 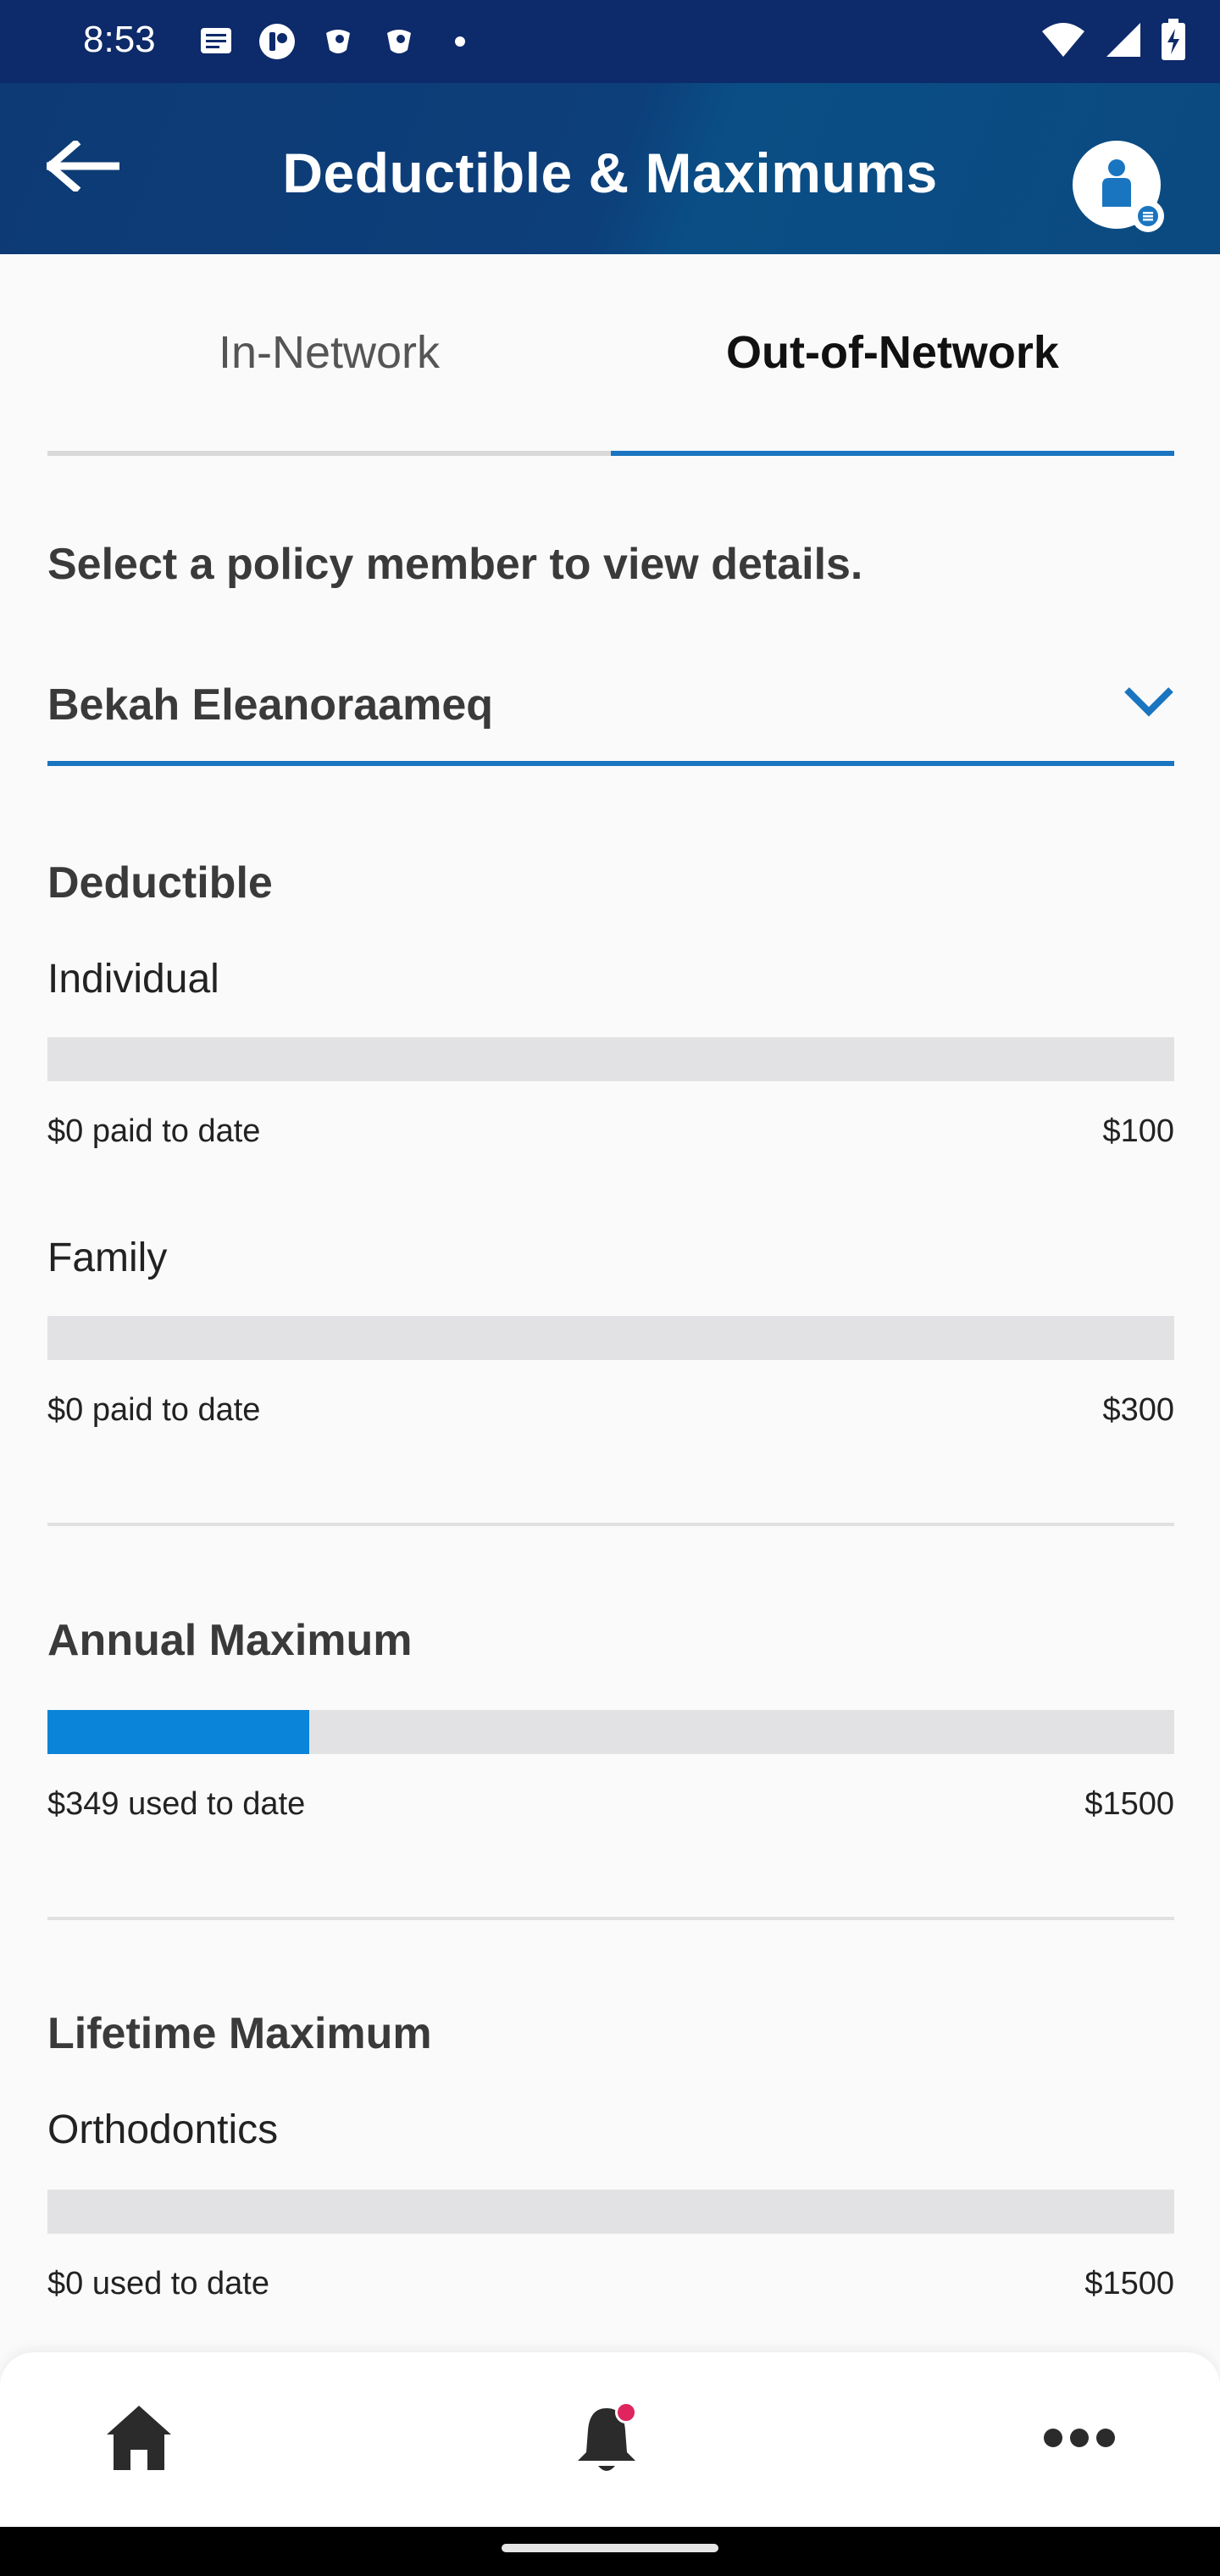 I want to click on orthodontics-label: Orthodontics, so click(x=163, y=2129).